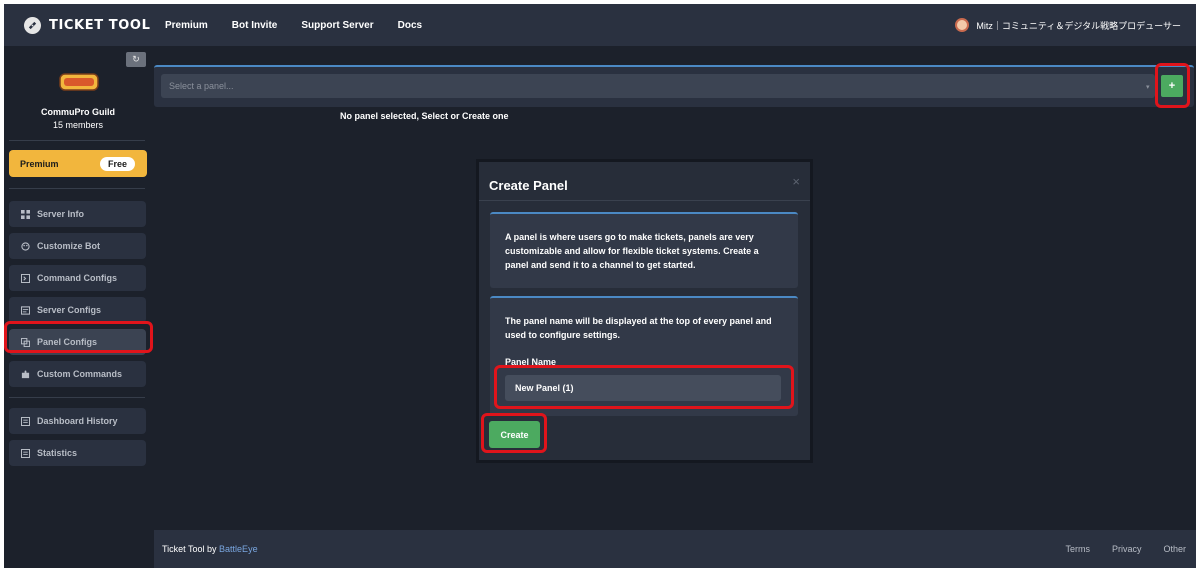 This screenshot has height=571, width=1200. I want to click on close-icon: ×, so click(796, 181).